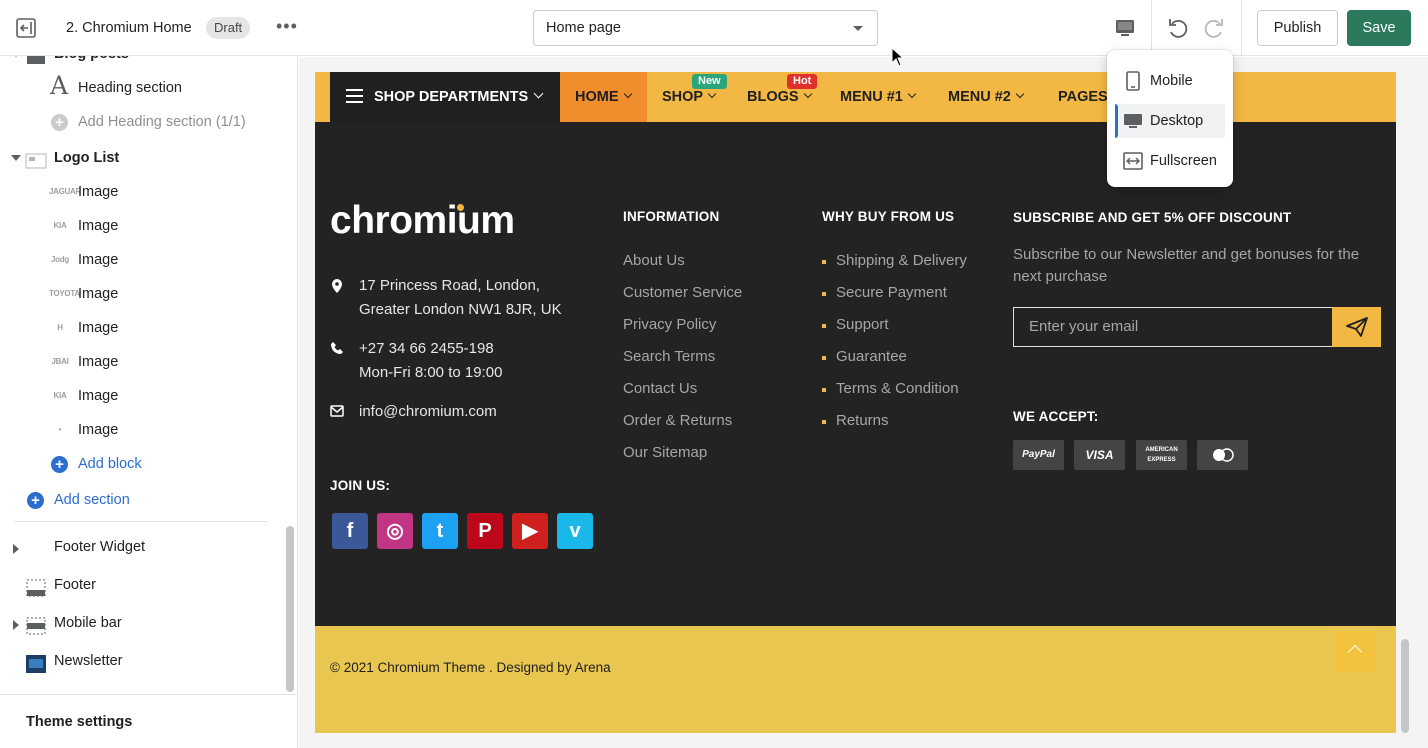 This screenshot has width=1428, height=748. I want to click on divider, so click(141, 521).